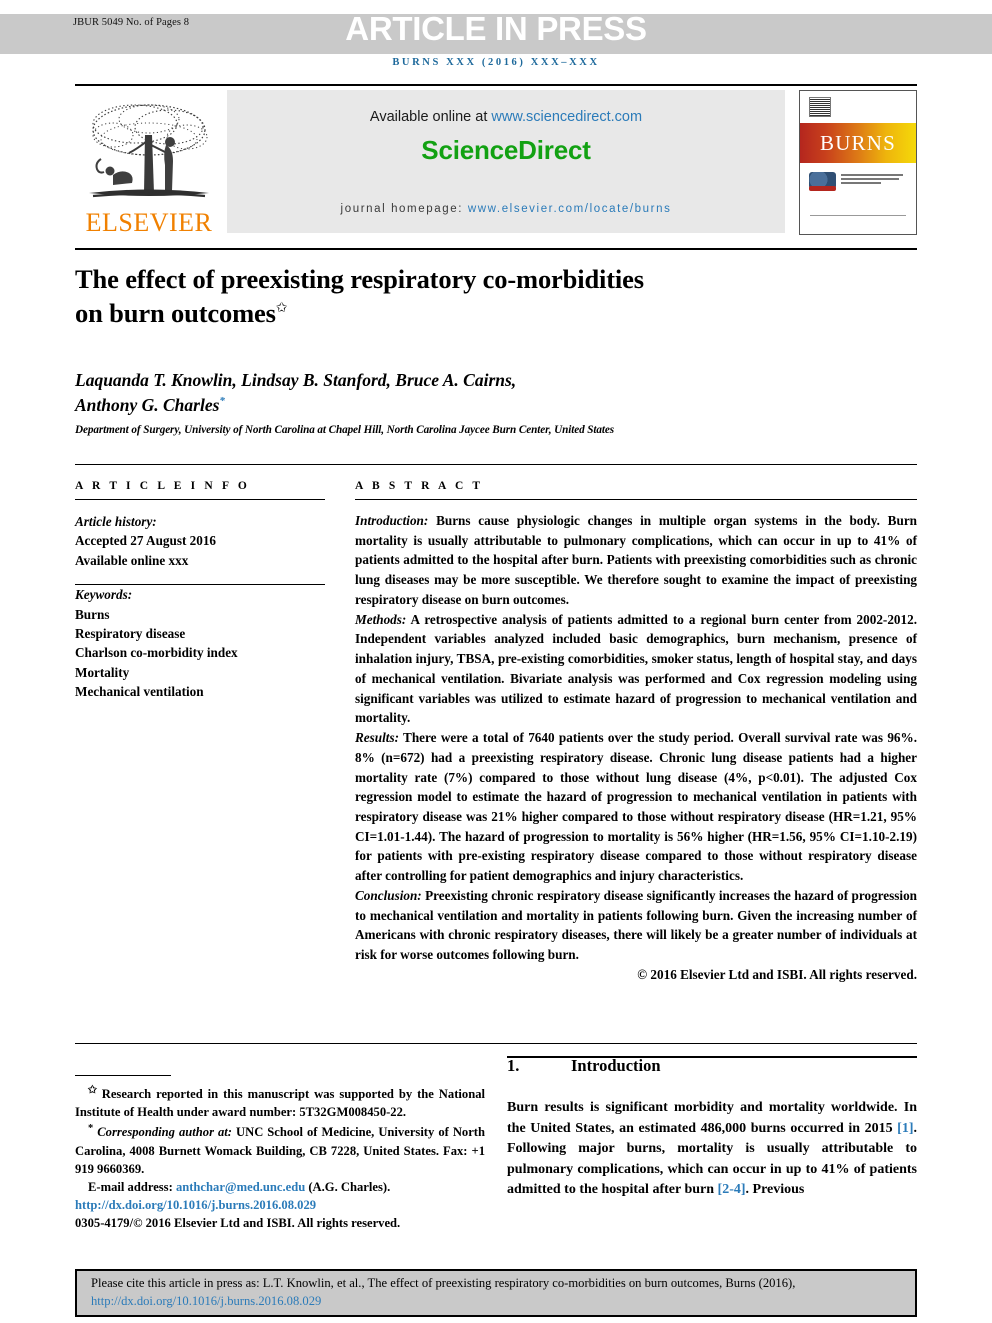 The height and width of the screenshot is (1323, 992). What do you see at coordinates (104, 595) in the screenshot?
I see `keywords-label: Keywords:` at bounding box center [104, 595].